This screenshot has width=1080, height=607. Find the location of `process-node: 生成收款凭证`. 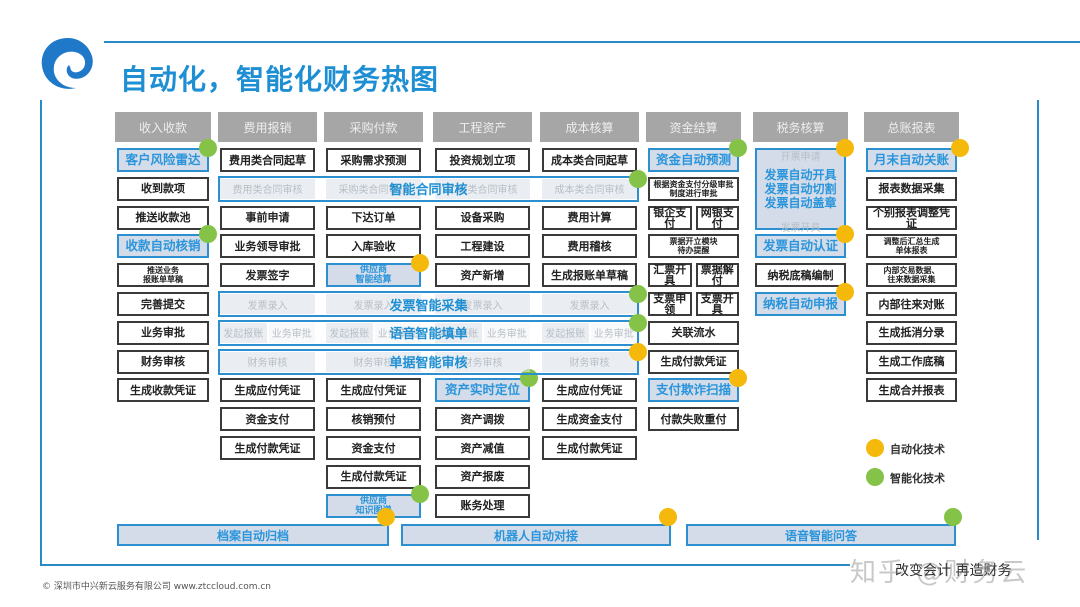

process-node: 生成收款凭证 is located at coordinates (163, 390).